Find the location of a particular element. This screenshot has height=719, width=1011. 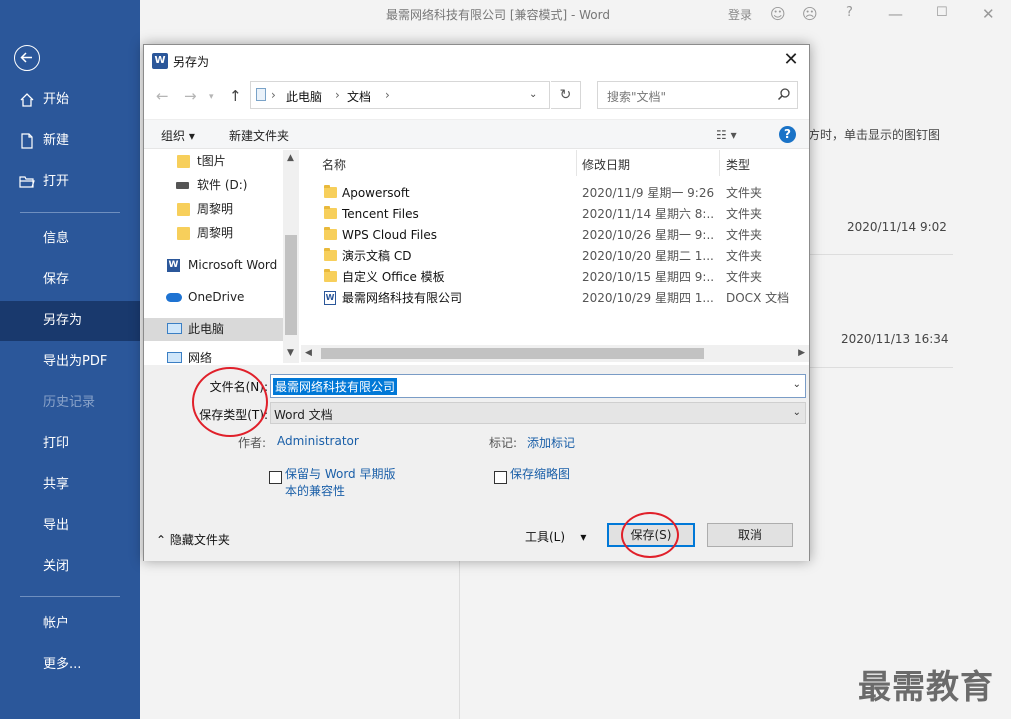

file-row: 自定义 Office 模板 2020/10/15 星期四 9:... 文件夹 is located at coordinates (559, 277).